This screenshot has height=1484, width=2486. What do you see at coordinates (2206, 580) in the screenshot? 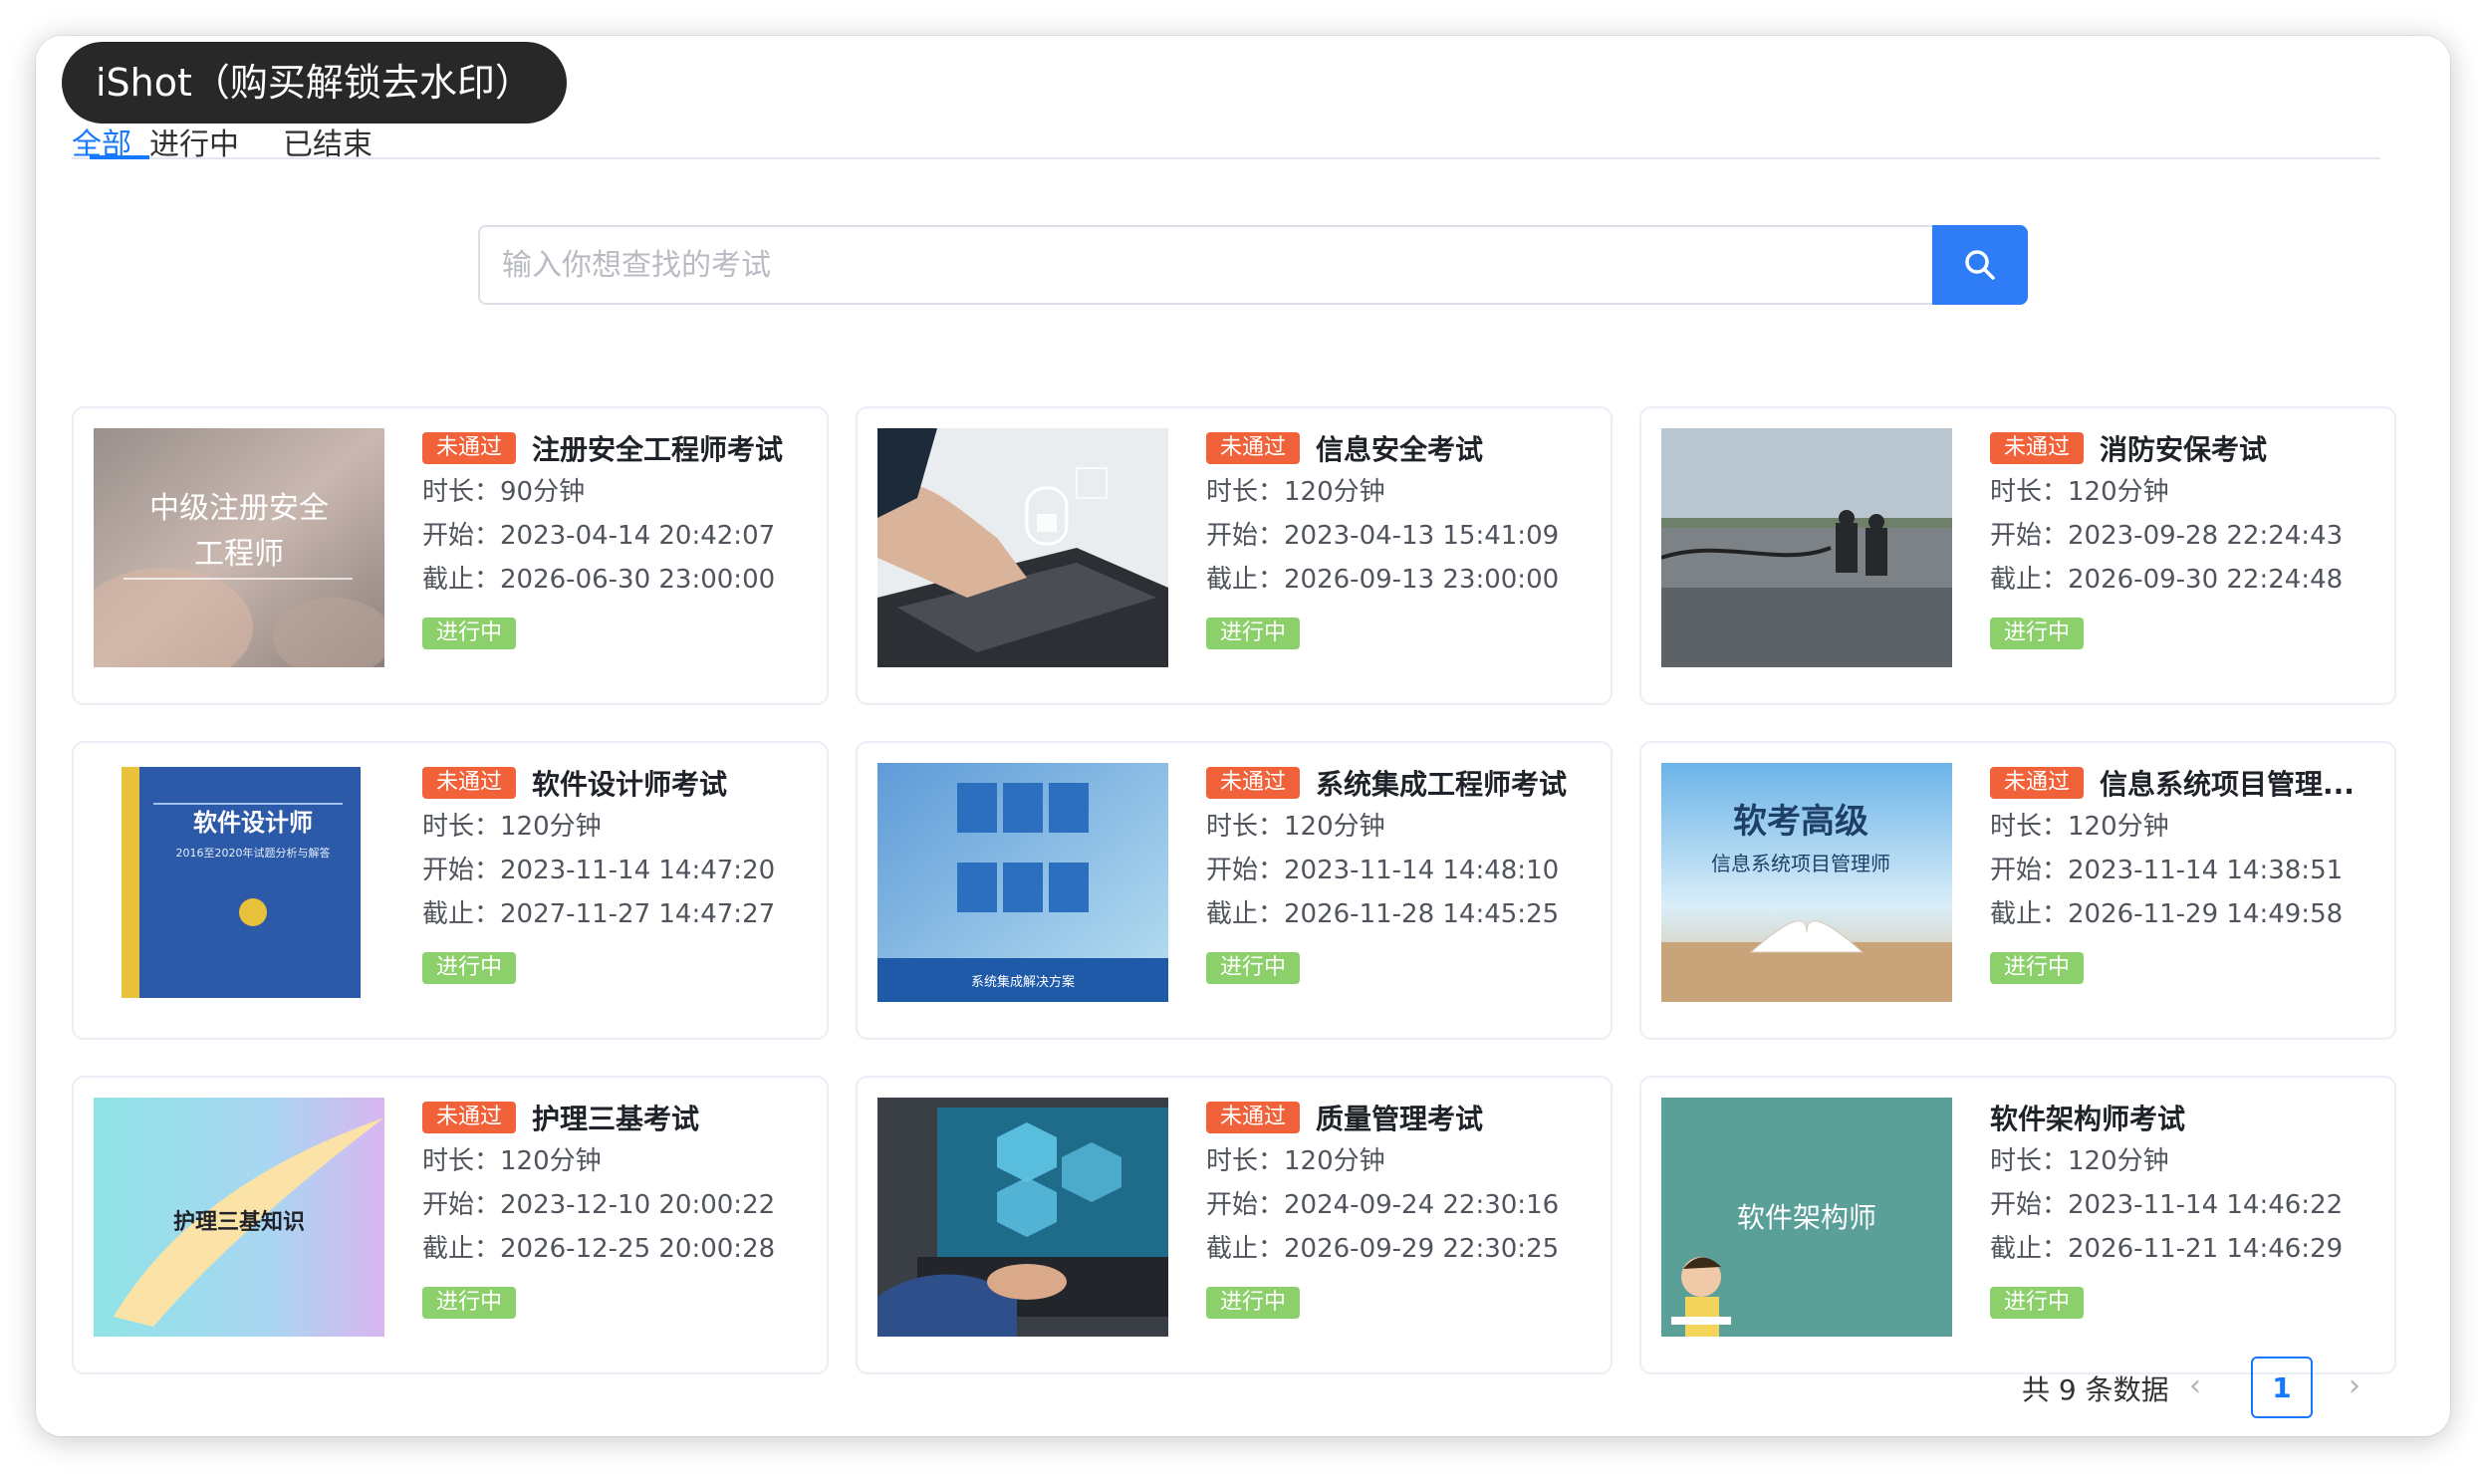
I see `end-value: 2026-09-30 22:24:48` at bounding box center [2206, 580].